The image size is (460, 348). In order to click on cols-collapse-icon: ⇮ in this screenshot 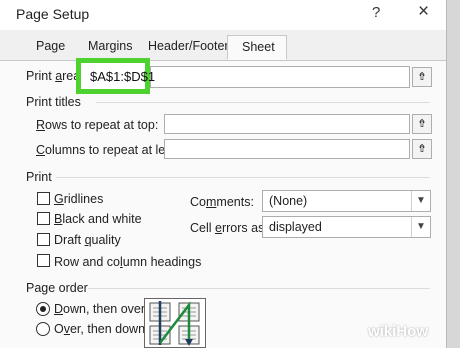, I will do `click(422, 149)`.